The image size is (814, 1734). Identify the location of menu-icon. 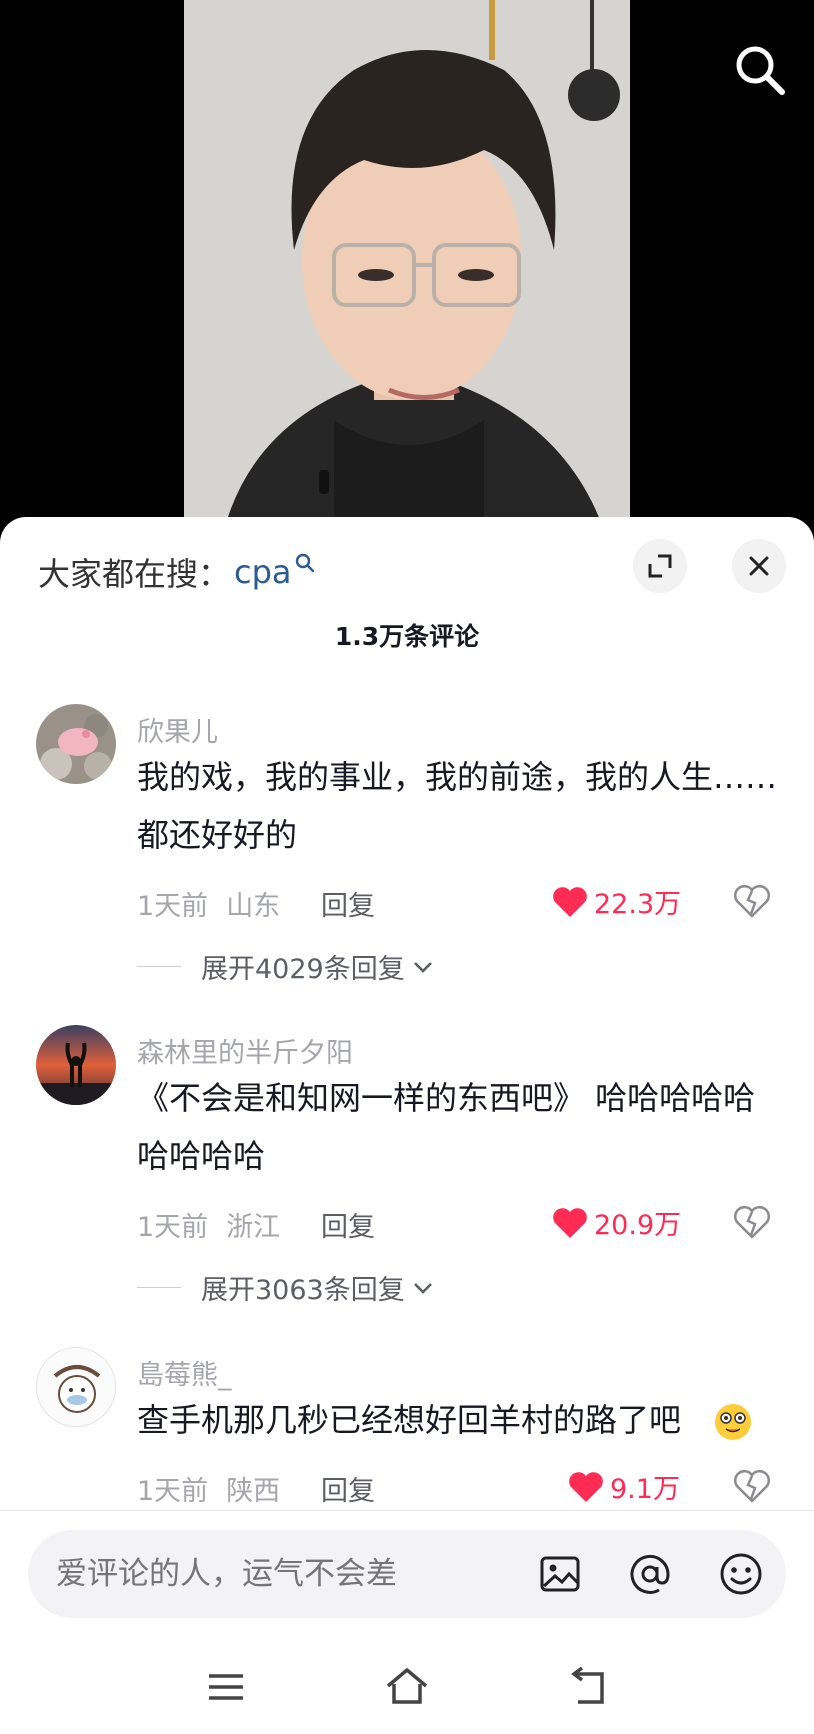
(226, 1687).